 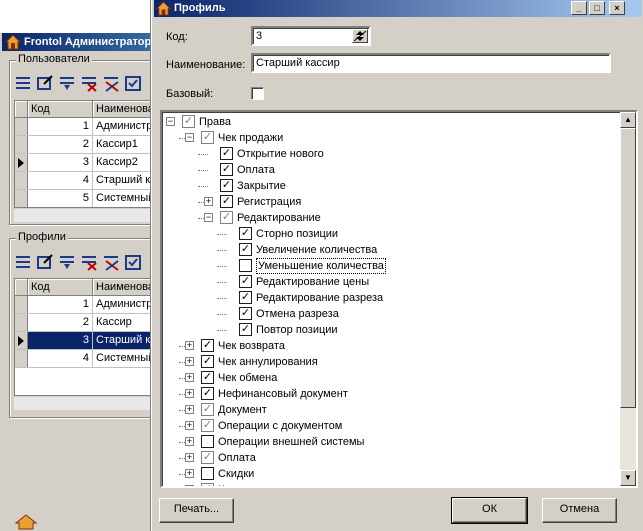 I want to click on table-row-selected: 3 Старший ка, so click(x=87, y=341).